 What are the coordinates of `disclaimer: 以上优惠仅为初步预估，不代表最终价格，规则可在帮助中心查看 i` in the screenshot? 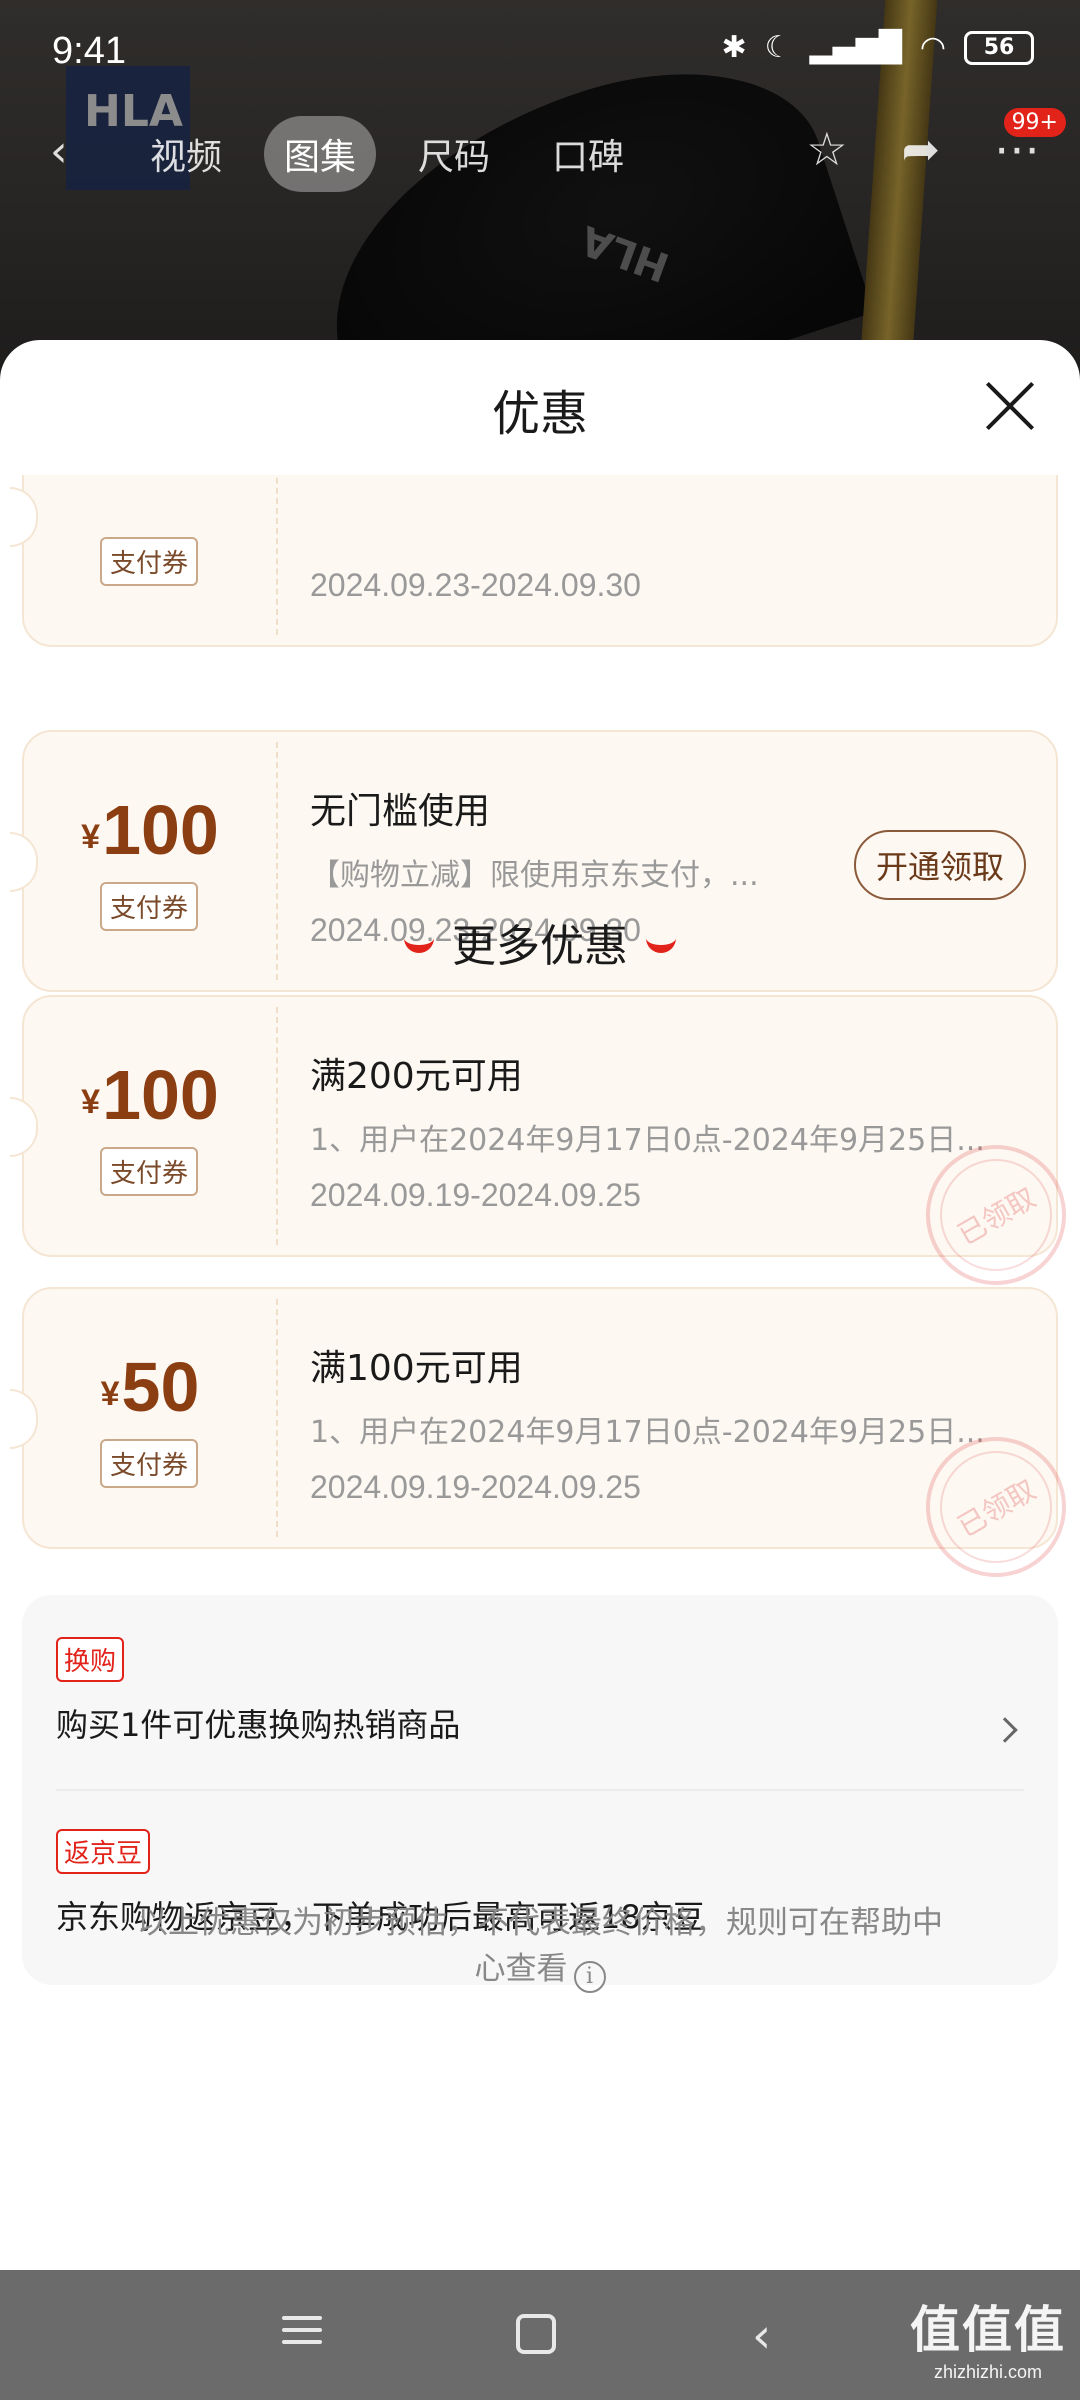 It's located at (540, 1946).